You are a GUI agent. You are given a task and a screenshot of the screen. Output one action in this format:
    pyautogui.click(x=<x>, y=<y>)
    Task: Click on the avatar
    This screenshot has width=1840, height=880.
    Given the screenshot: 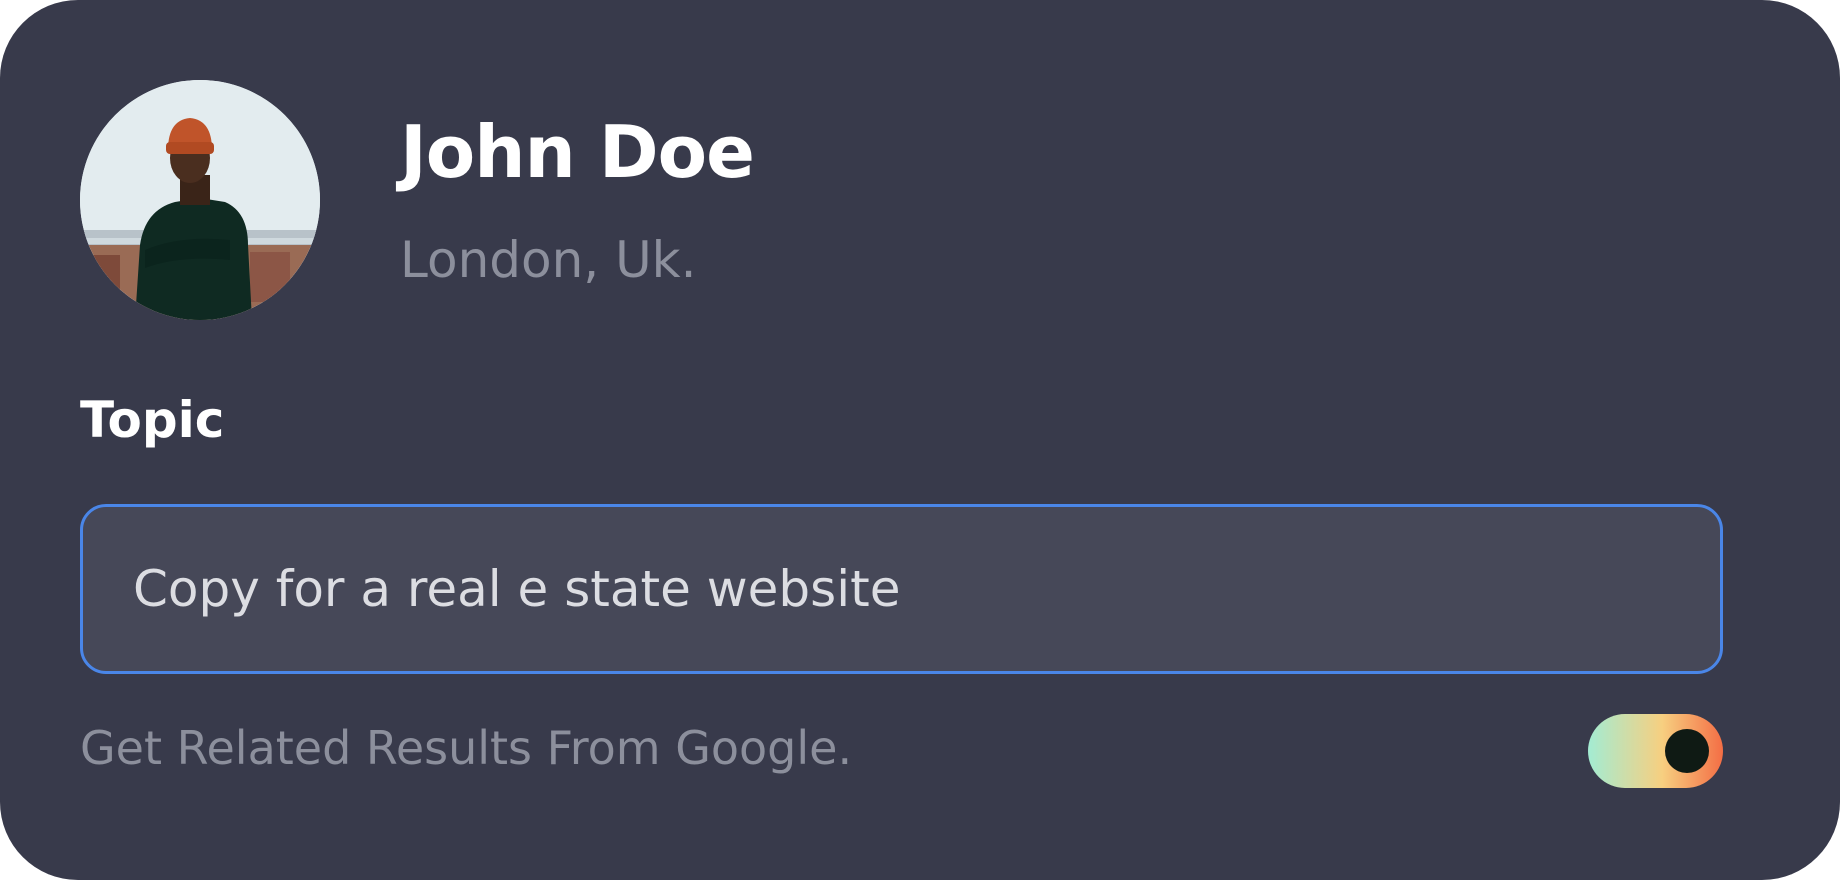 What is the action you would take?
    pyautogui.click(x=200, y=200)
    